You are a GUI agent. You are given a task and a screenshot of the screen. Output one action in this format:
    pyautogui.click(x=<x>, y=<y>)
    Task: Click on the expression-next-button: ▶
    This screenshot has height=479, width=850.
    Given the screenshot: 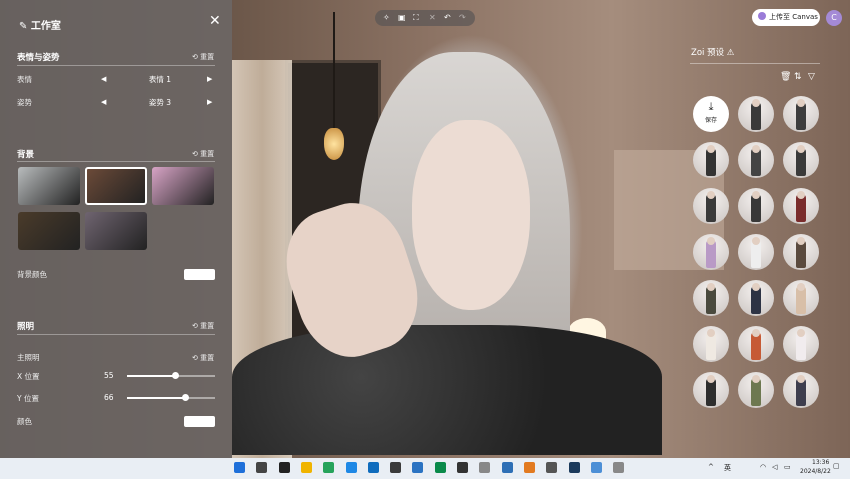 What is the action you would take?
    pyautogui.click(x=209, y=79)
    